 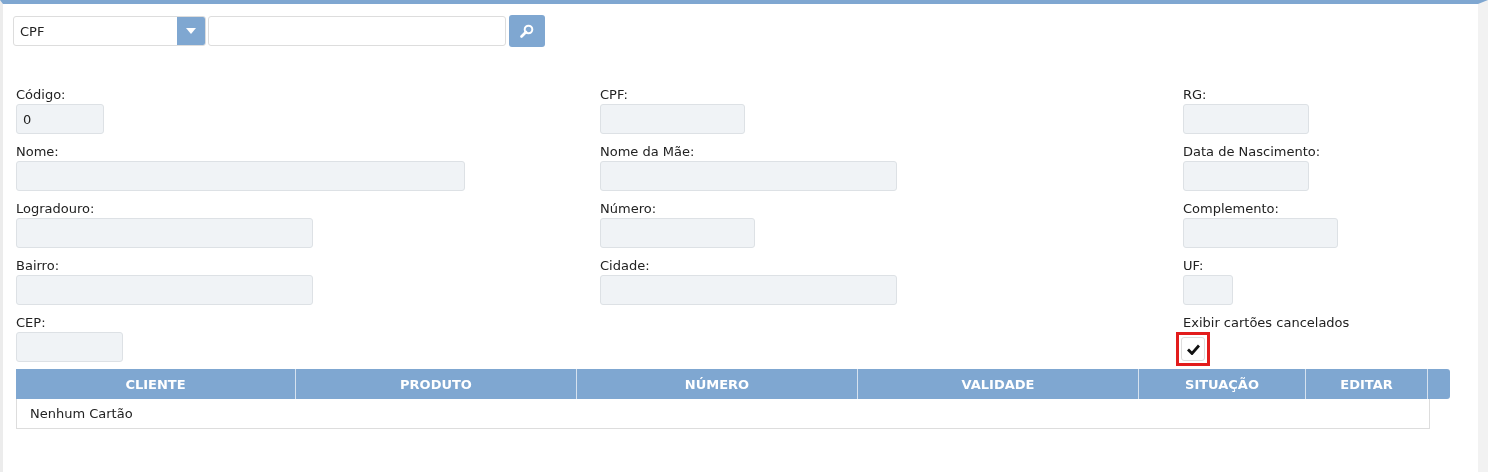 What do you see at coordinates (1193, 349) in the screenshot?
I see `checkmark-icon` at bounding box center [1193, 349].